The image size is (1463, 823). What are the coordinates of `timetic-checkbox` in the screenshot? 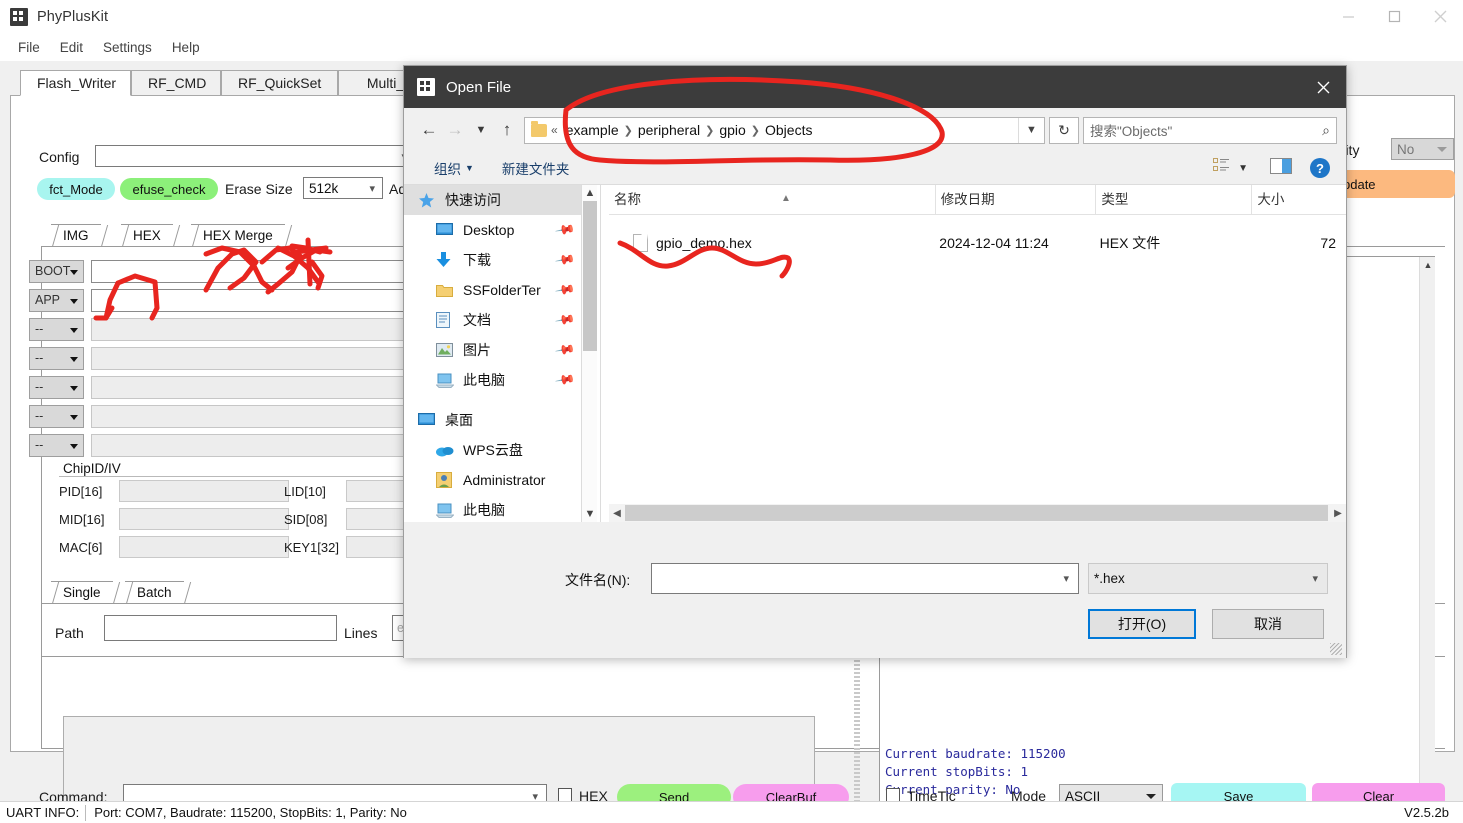 It's located at (893, 795).